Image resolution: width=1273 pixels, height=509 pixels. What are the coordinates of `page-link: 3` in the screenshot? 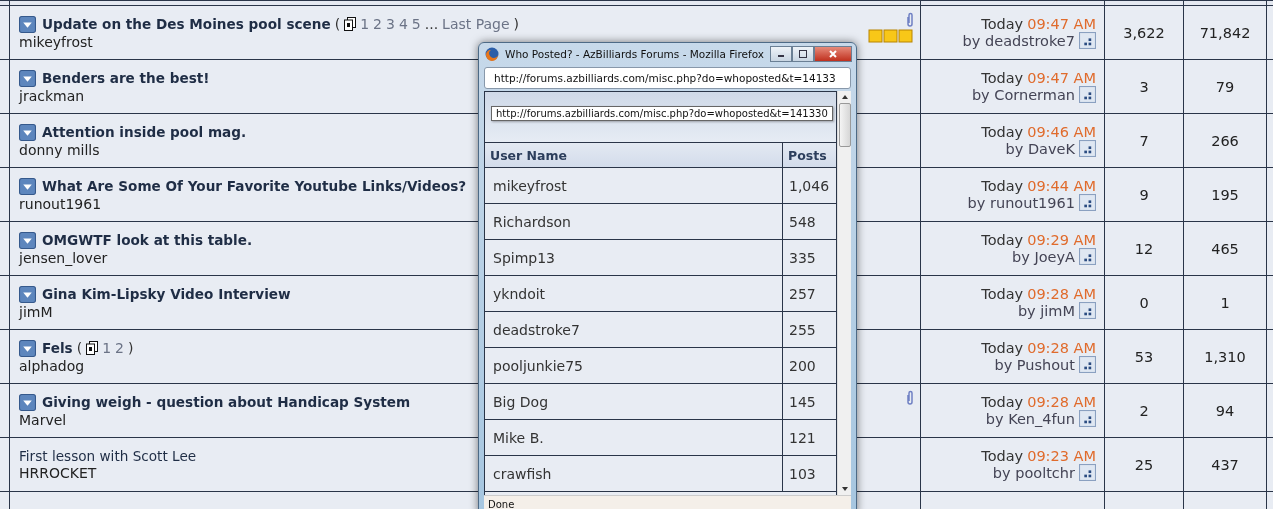 It's located at (390, 24).